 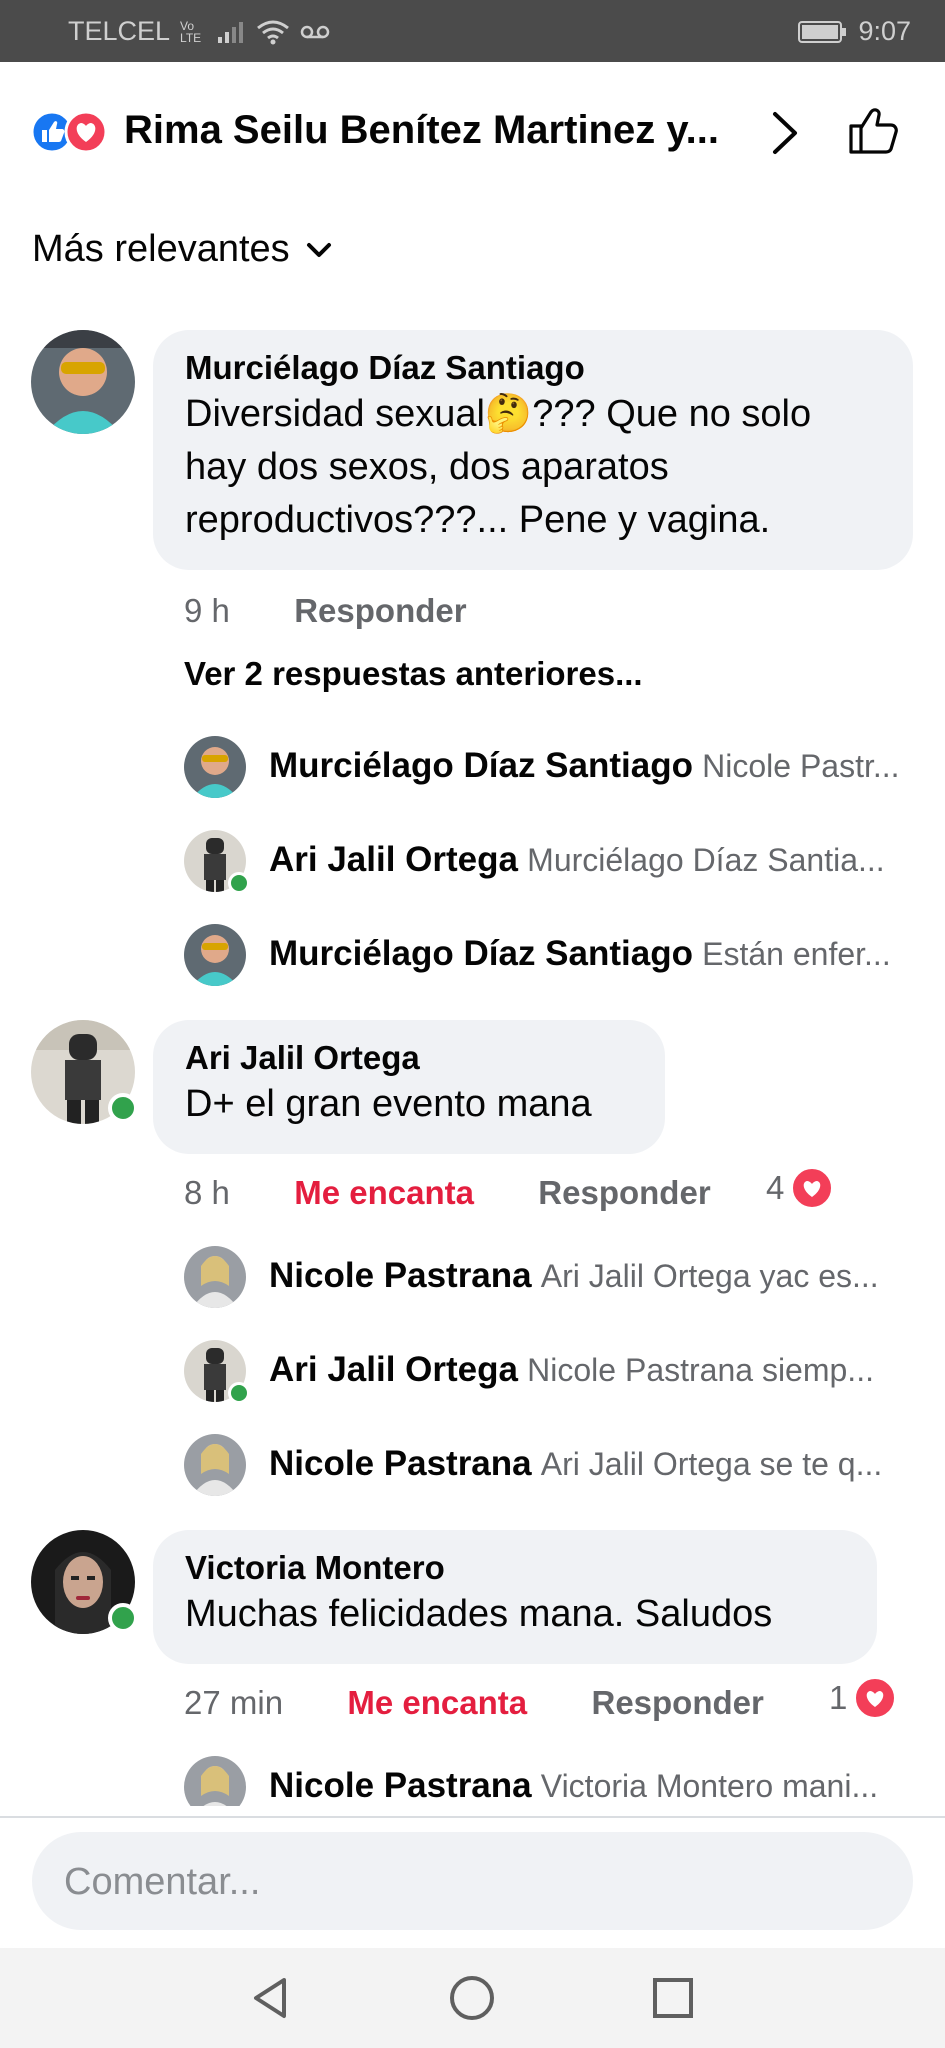 I want to click on comment-time: 27 min, so click(x=234, y=1702).